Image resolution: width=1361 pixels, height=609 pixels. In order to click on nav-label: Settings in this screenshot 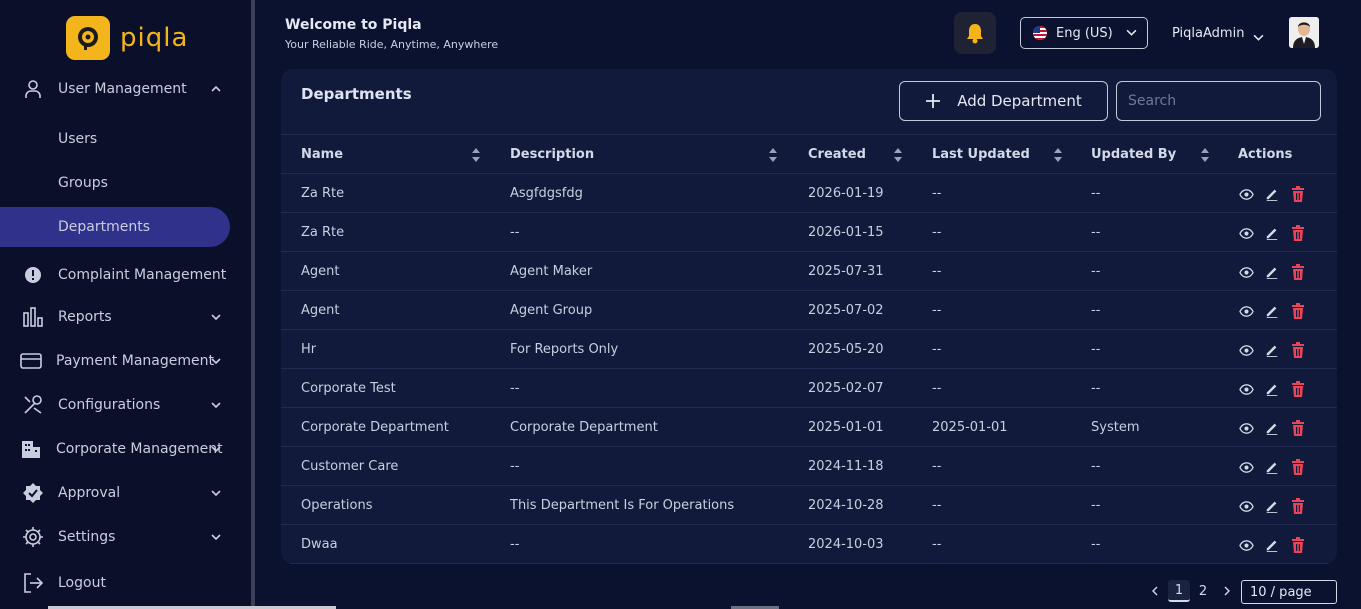, I will do `click(87, 537)`.